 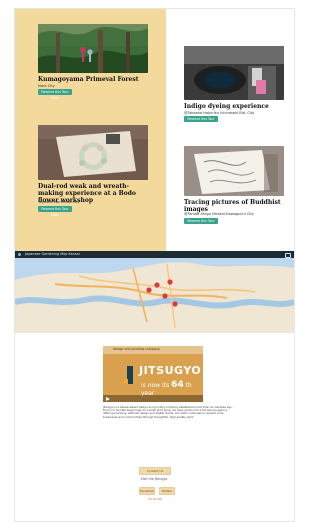 I want to click on tour-location: @Tamba-Shiga Hikashi-Kawaguchi City, so click(x=219, y=214).